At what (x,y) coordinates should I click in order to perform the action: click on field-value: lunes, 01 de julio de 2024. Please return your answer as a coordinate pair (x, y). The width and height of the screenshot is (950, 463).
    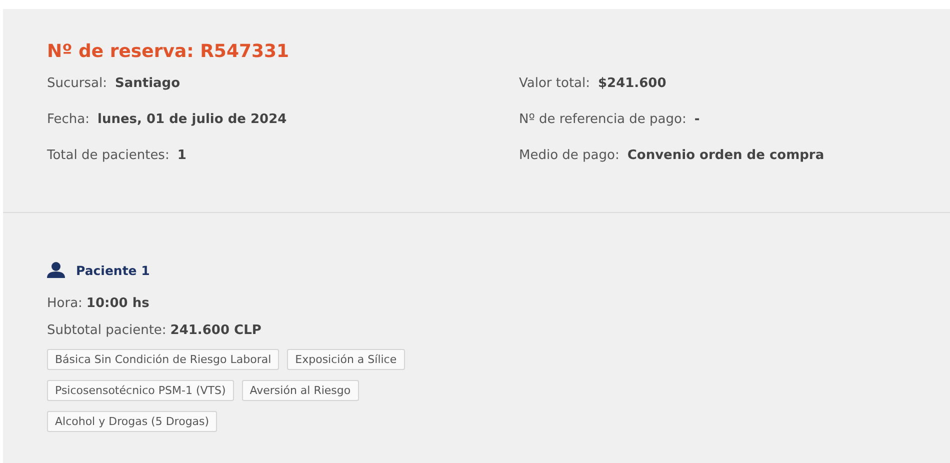
    Looking at the image, I should click on (192, 120).